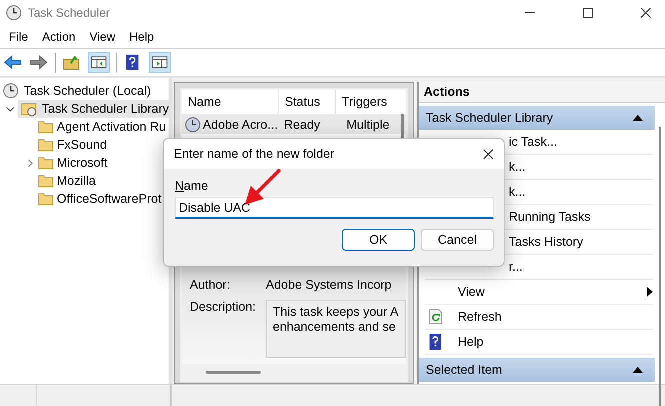  I want to click on command-link: Refresh, so click(480, 317).